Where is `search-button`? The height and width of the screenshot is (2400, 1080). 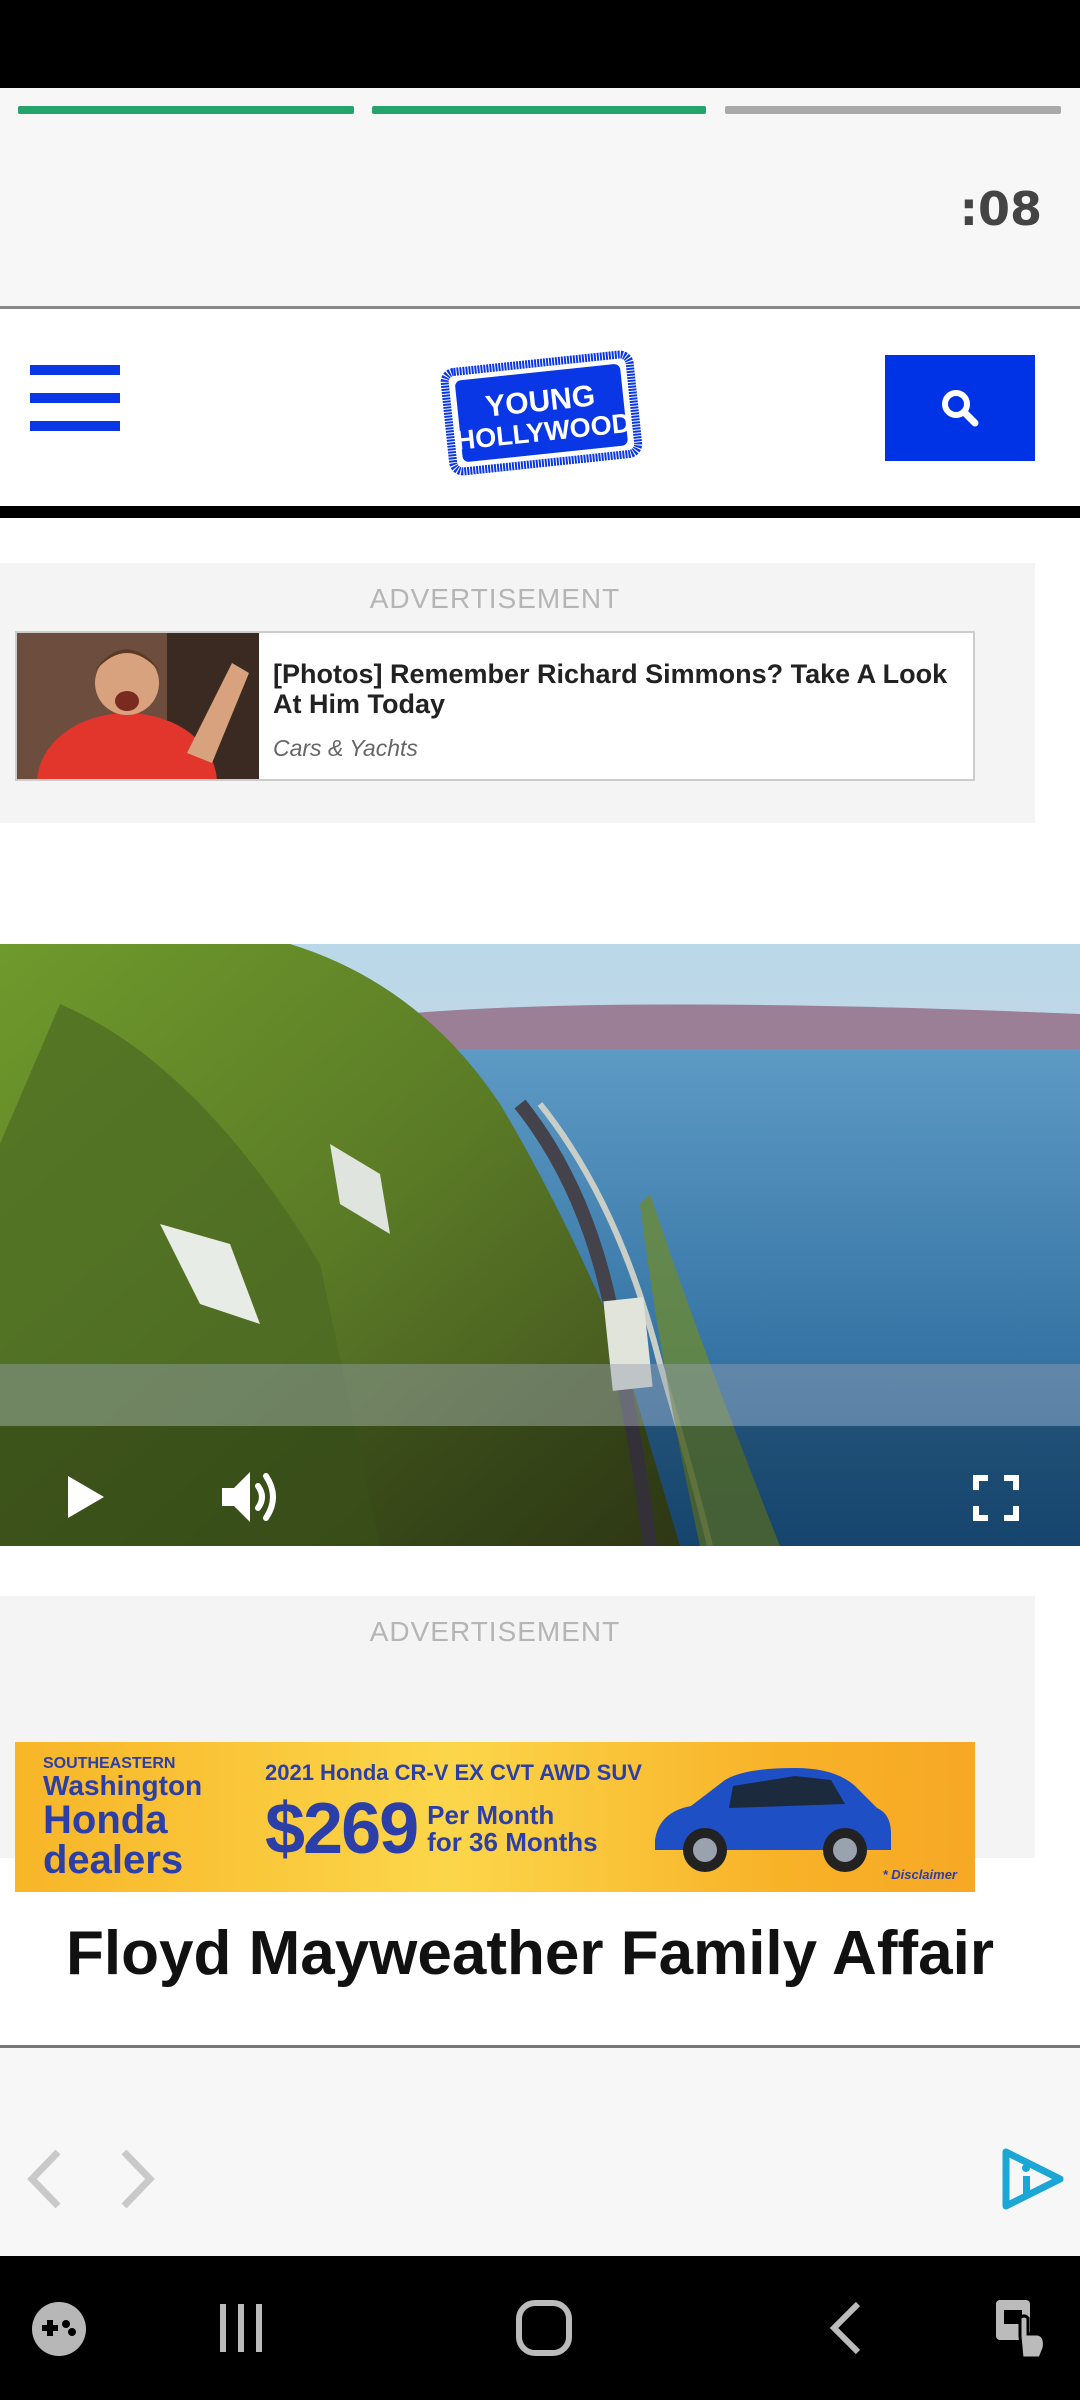 search-button is located at coordinates (960, 408).